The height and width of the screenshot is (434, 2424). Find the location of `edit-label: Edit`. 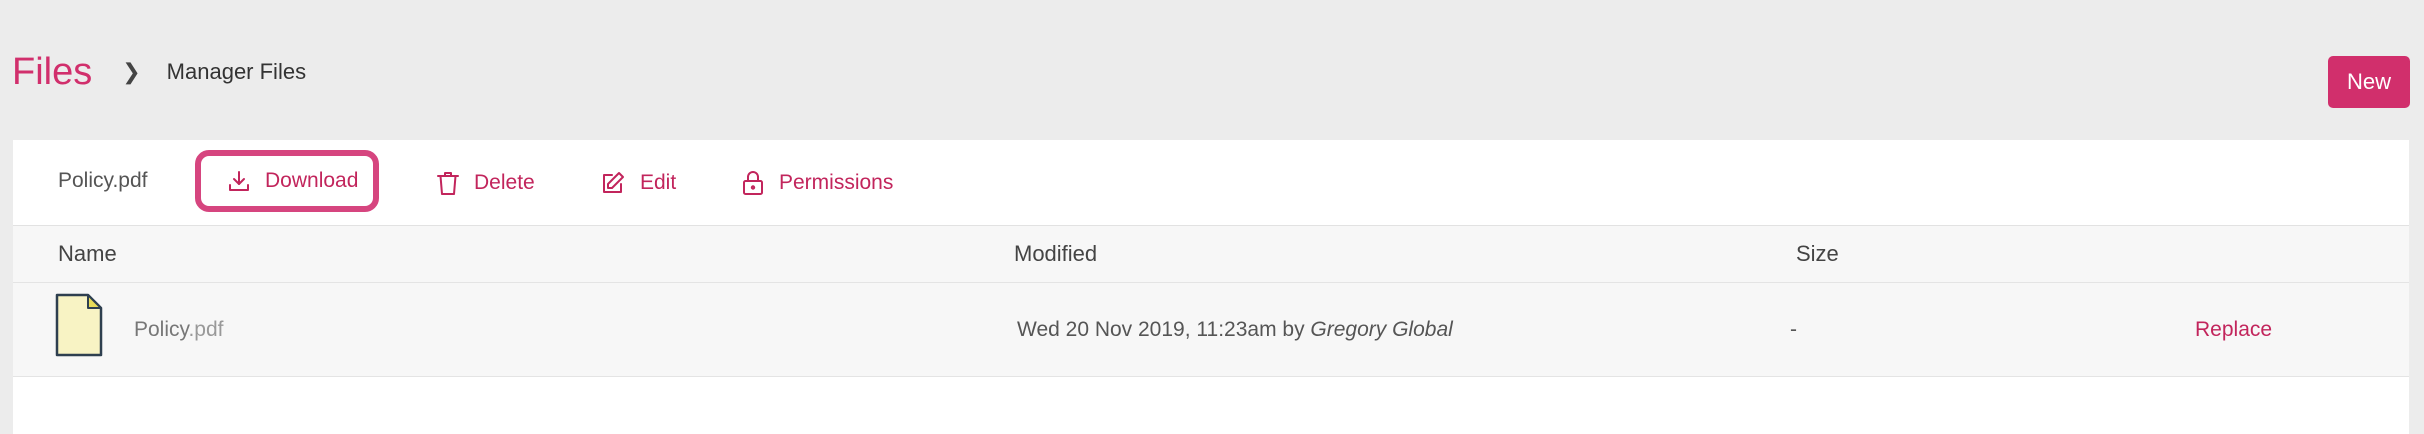

edit-label: Edit is located at coordinates (658, 182).